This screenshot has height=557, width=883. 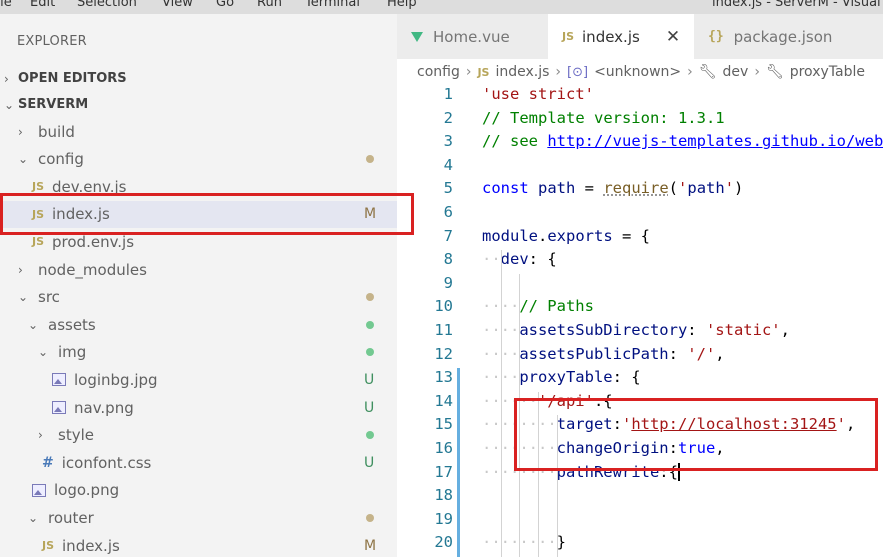 What do you see at coordinates (332, 5) in the screenshot?
I see `menu-terminal: Terminal` at bounding box center [332, 5].